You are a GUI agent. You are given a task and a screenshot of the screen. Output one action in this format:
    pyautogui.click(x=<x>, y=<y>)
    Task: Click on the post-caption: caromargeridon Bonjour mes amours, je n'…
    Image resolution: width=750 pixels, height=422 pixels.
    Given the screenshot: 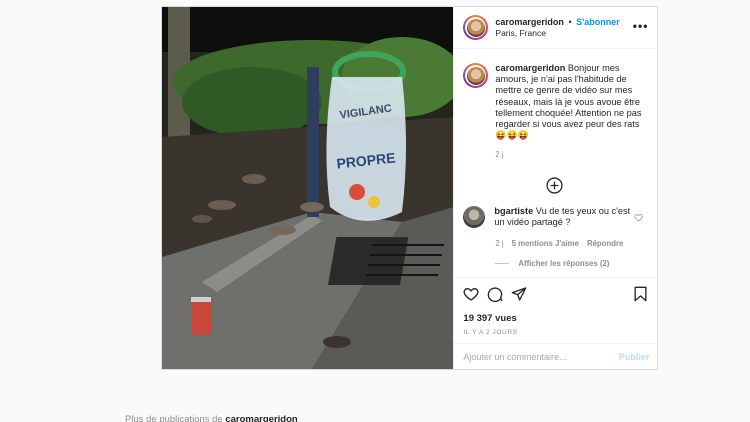 What is the action you would take?
    pyautogui.click(x=557, y=102)
    